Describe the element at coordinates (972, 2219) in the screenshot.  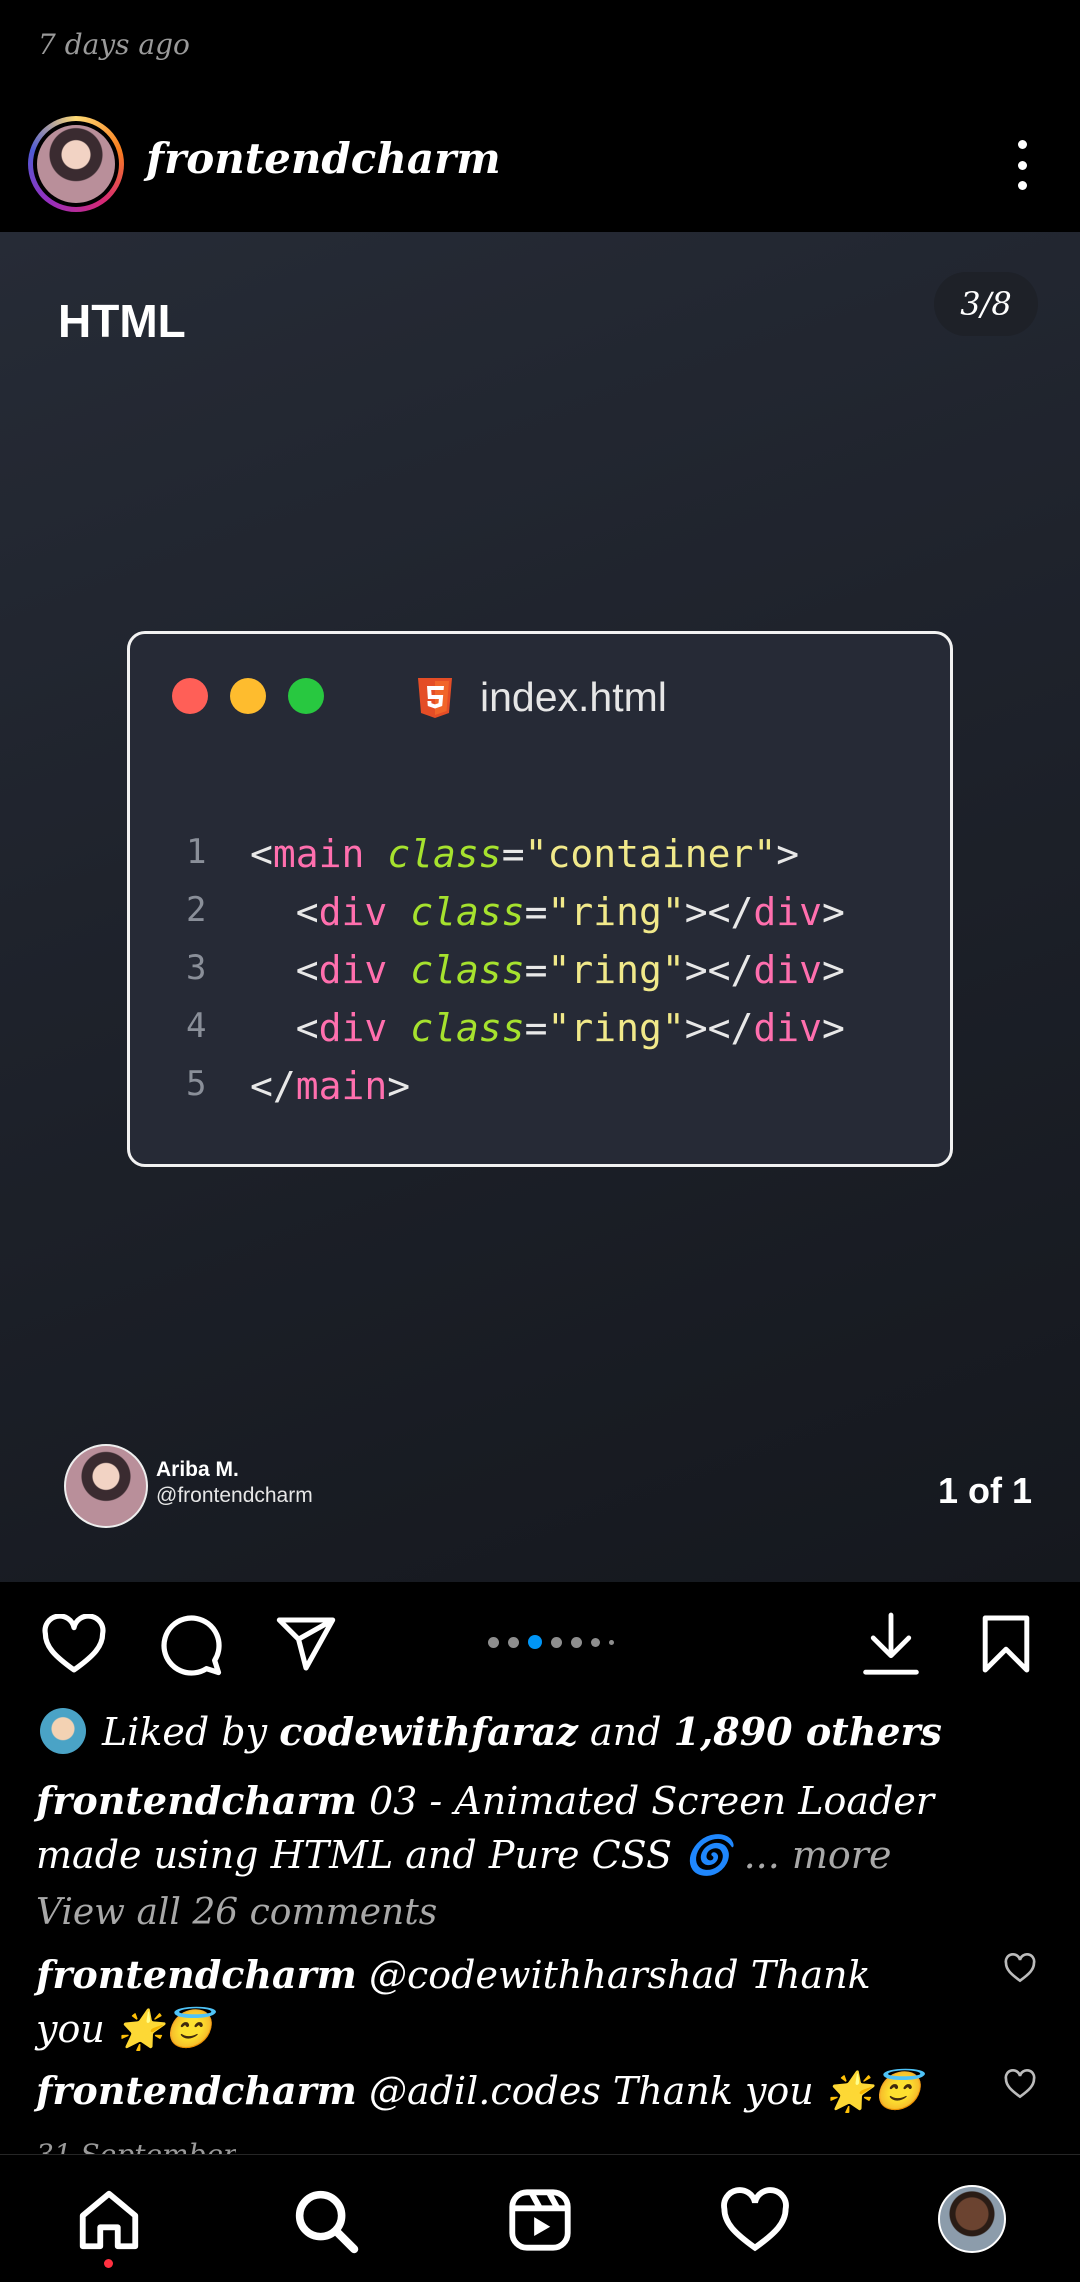
I see `profile-avatar` at that location.